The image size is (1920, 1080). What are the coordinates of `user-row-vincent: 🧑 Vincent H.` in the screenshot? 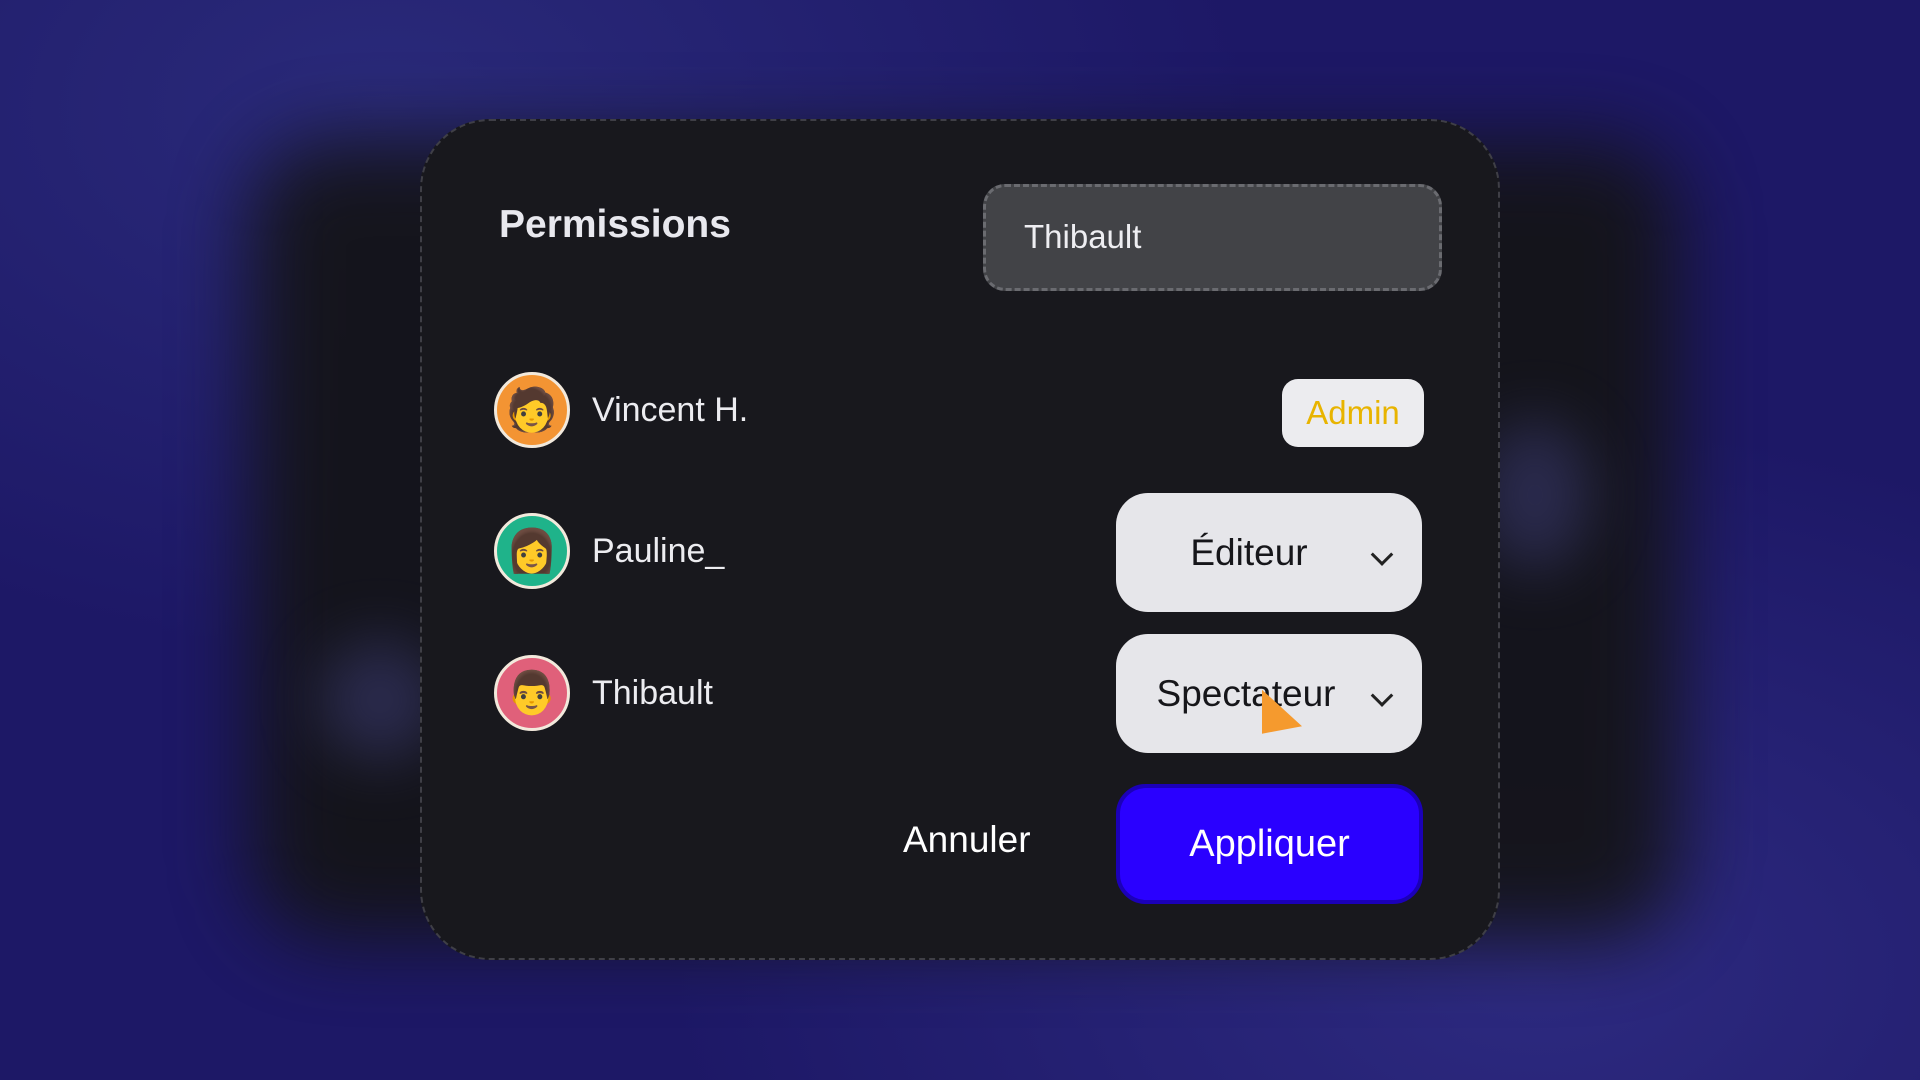 It's located at (621, 410).